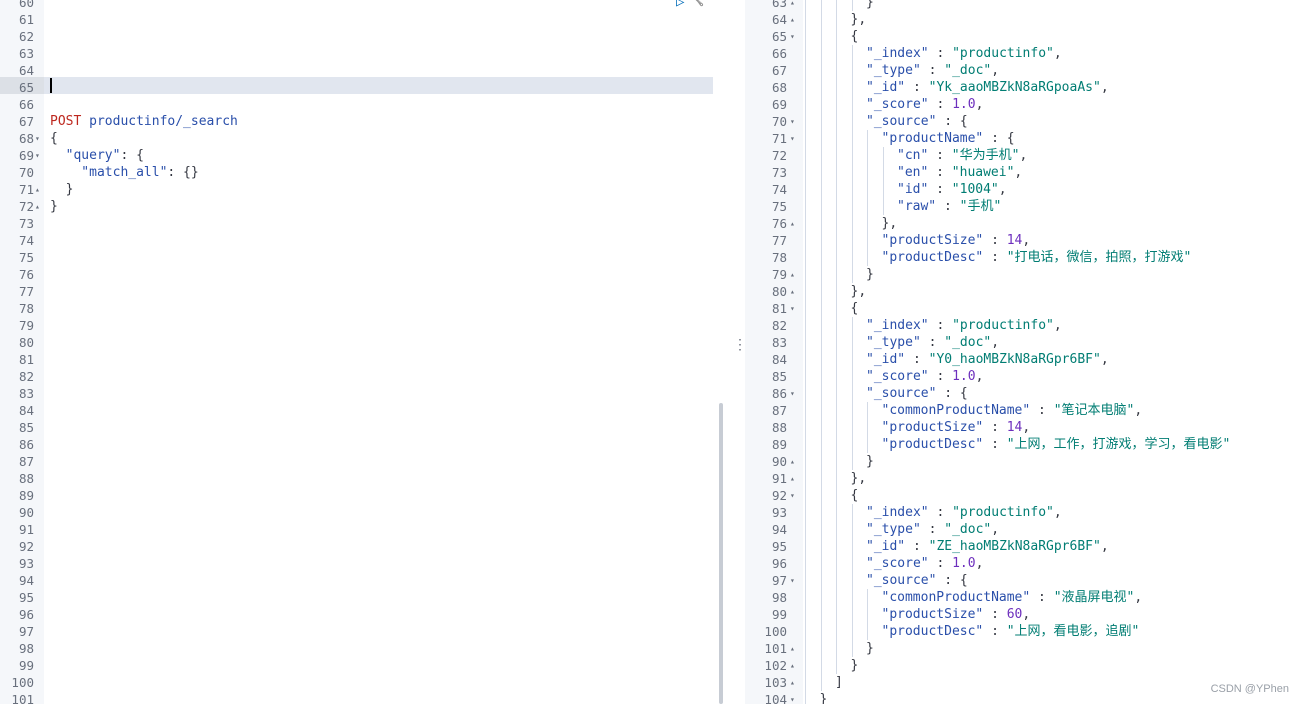 The image size is (1303, 704). What do you see at coordinates (362, 648) in the screenshot?
I see `code-line: 98` at bounding box center [362, 648].